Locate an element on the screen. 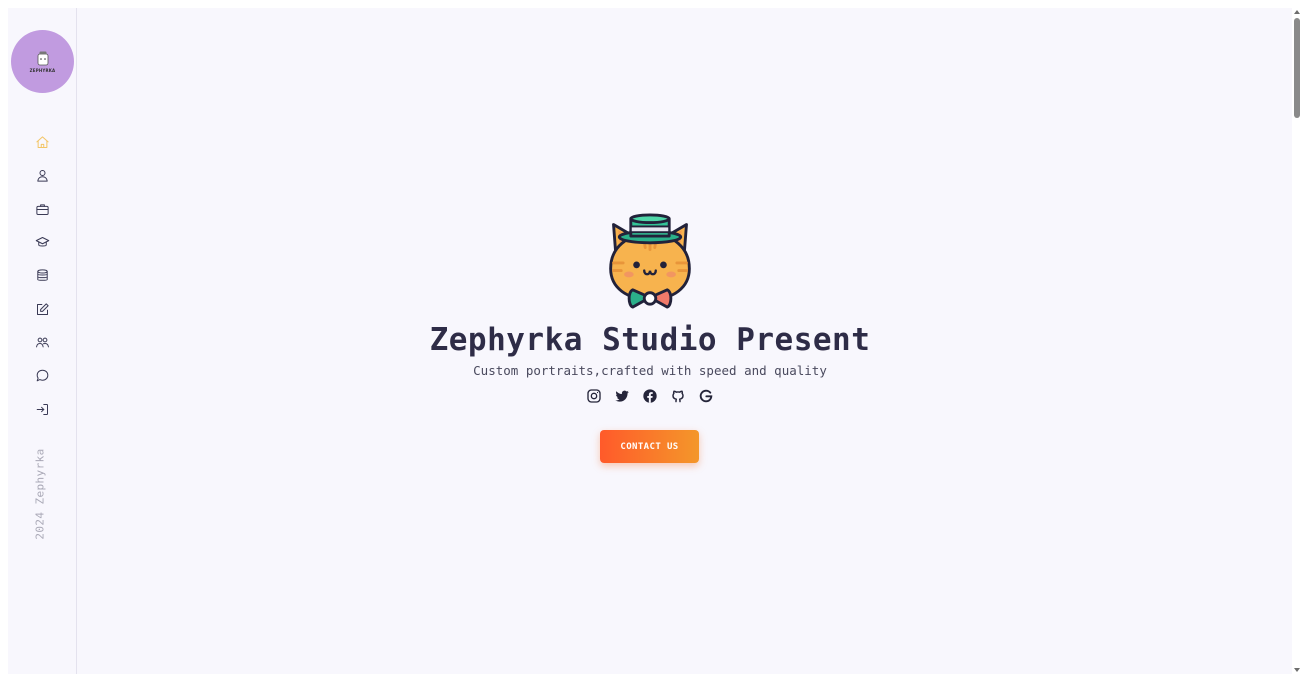  twitter-icon is located at coordinates (622, 396).